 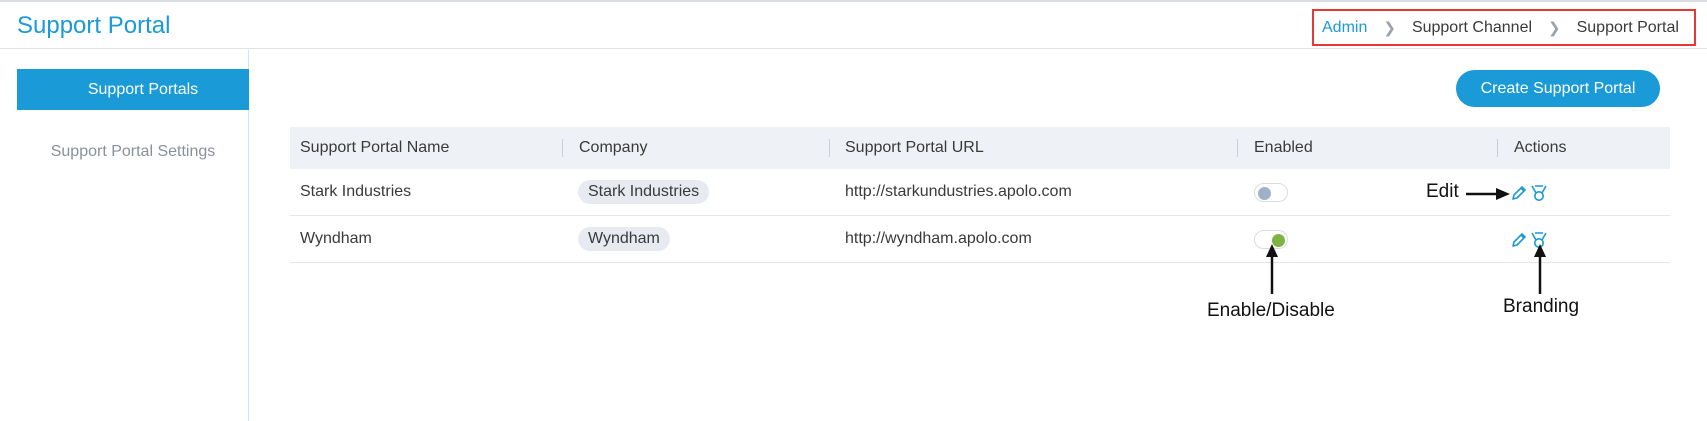 I want to click on annotation-branding-label: Branding, so click(x=1541, y=306).